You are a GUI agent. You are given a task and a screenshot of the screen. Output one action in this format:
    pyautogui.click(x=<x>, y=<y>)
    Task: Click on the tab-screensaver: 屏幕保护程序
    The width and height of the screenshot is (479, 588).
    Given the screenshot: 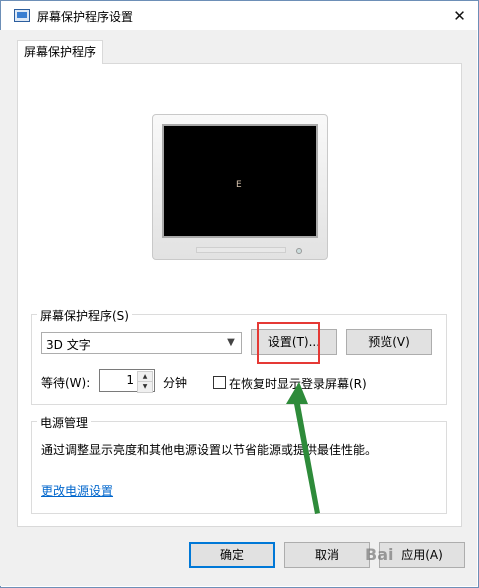 What is the action you would take?
    pyautogui.click(x=60, y=52)
    